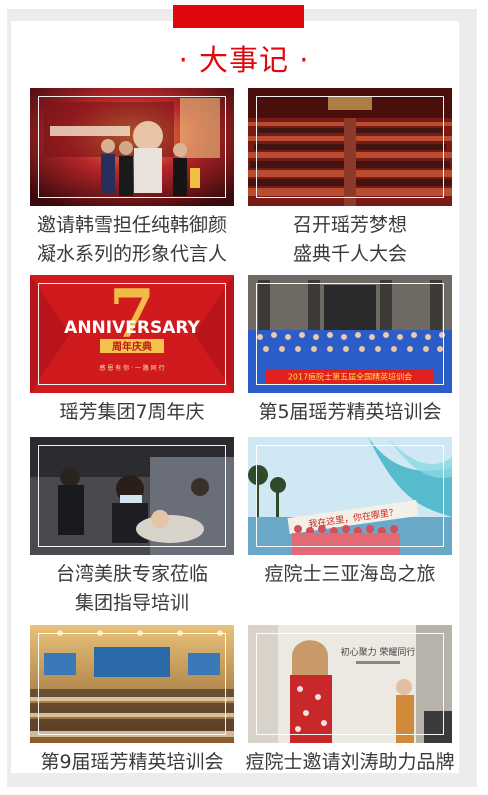 The height and width of the screenshot is (795, 488). What do you see at coordinates (131, 588) in the screenshot?
I see `event-caption-taiwan-experts: 台湾美肤专家莅临 集团指导培训` at bounding box center [131, 588].